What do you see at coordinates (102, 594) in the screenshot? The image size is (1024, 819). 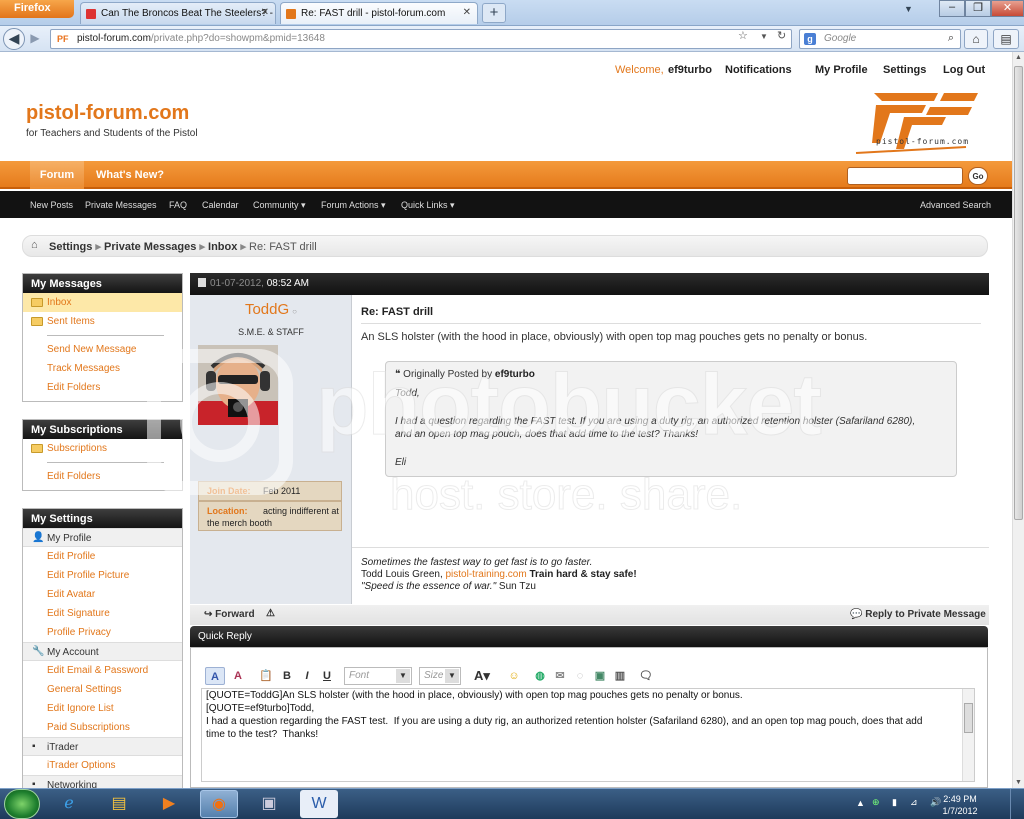 I see `sidebar-item-edit-avatar: Edit Avatar` at bounding box center [102, 594].